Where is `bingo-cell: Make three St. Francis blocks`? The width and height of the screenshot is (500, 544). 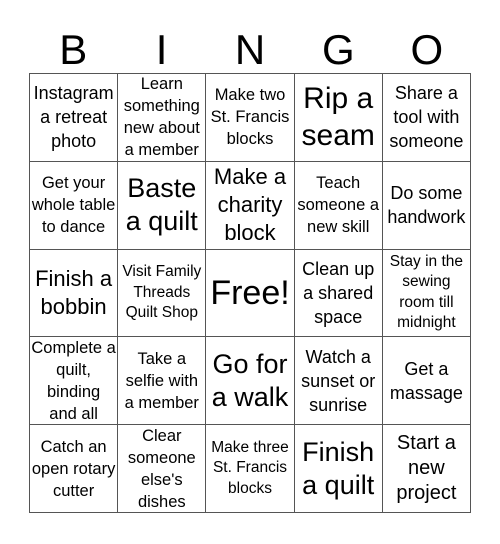
bingo-cell: Make three St. Francis blocks is located at coordinates (250, 469).